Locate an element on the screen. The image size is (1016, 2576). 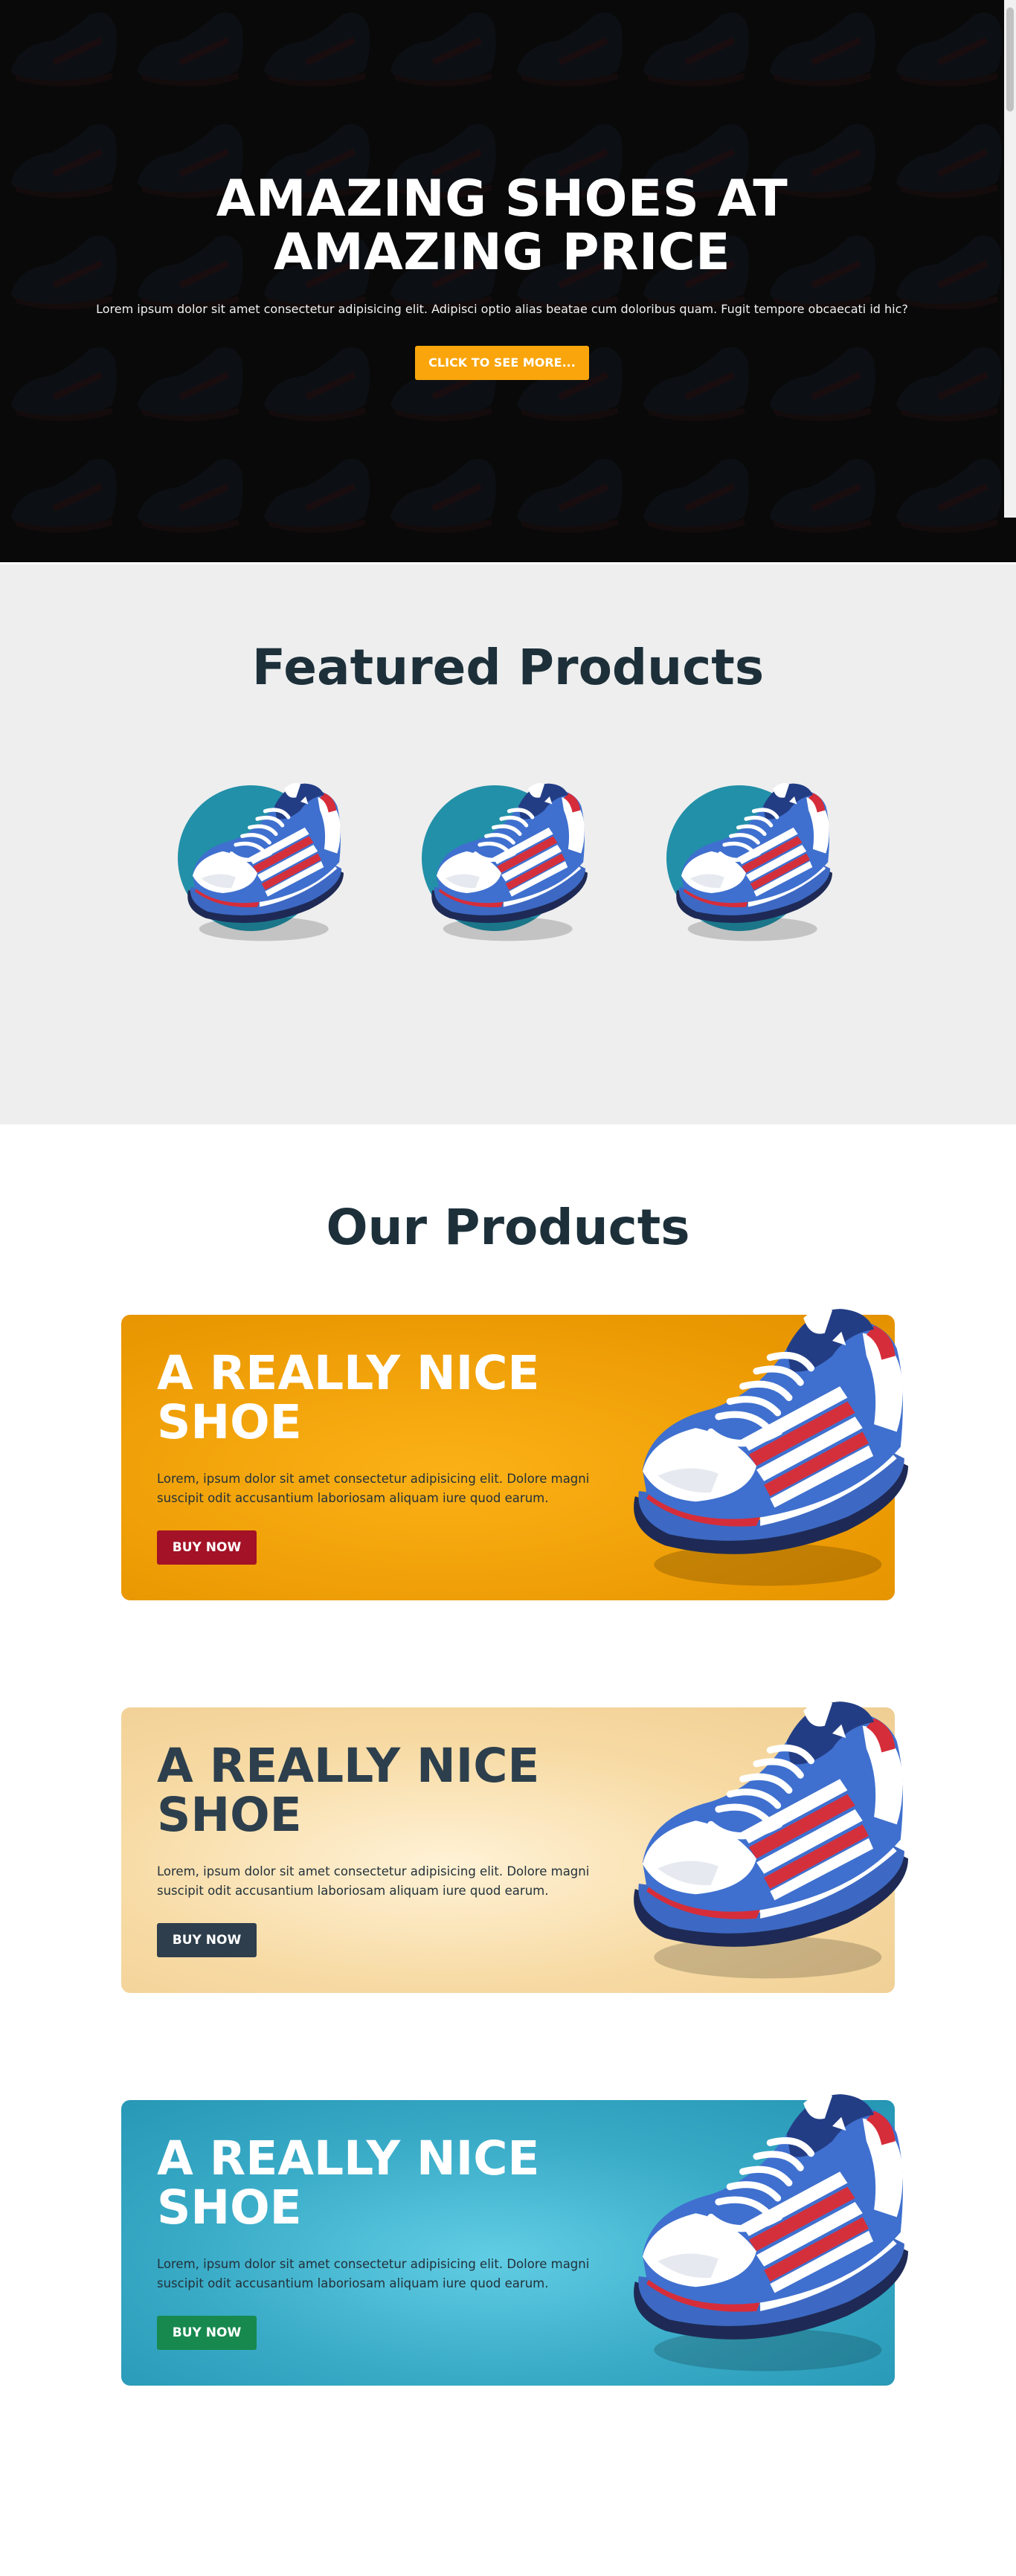
our-products-title: Our Products is located at coordinates (508, 1227).